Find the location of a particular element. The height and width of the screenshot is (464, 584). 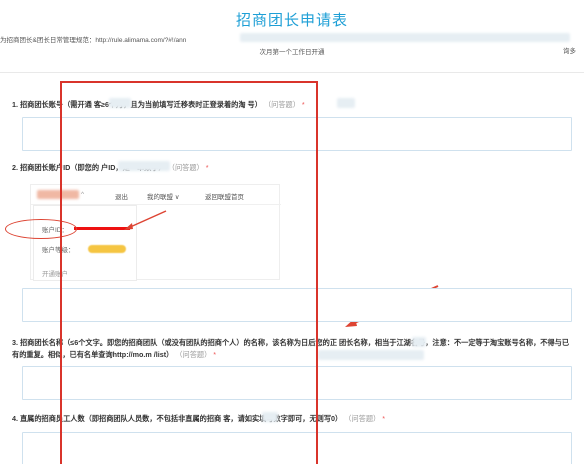

blurred-url is located at coordinates (371, 355).